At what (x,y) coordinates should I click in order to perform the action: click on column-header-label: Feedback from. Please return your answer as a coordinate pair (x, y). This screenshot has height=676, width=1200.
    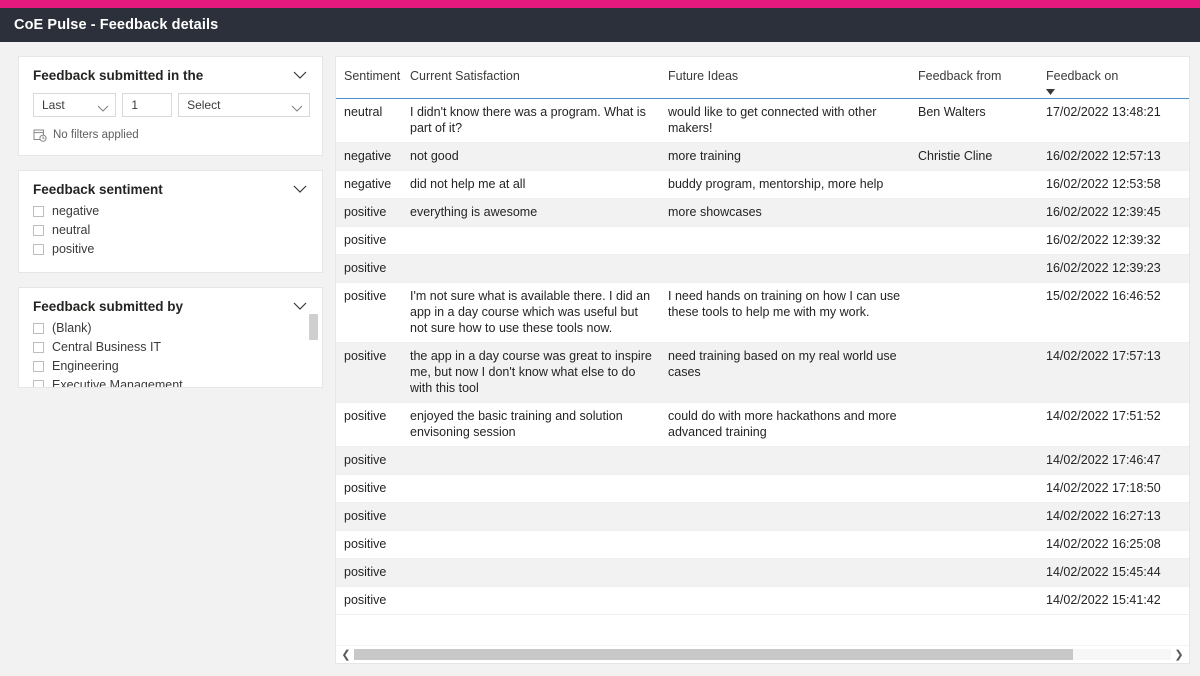
    Looking at the image, I should click on (960, 76).